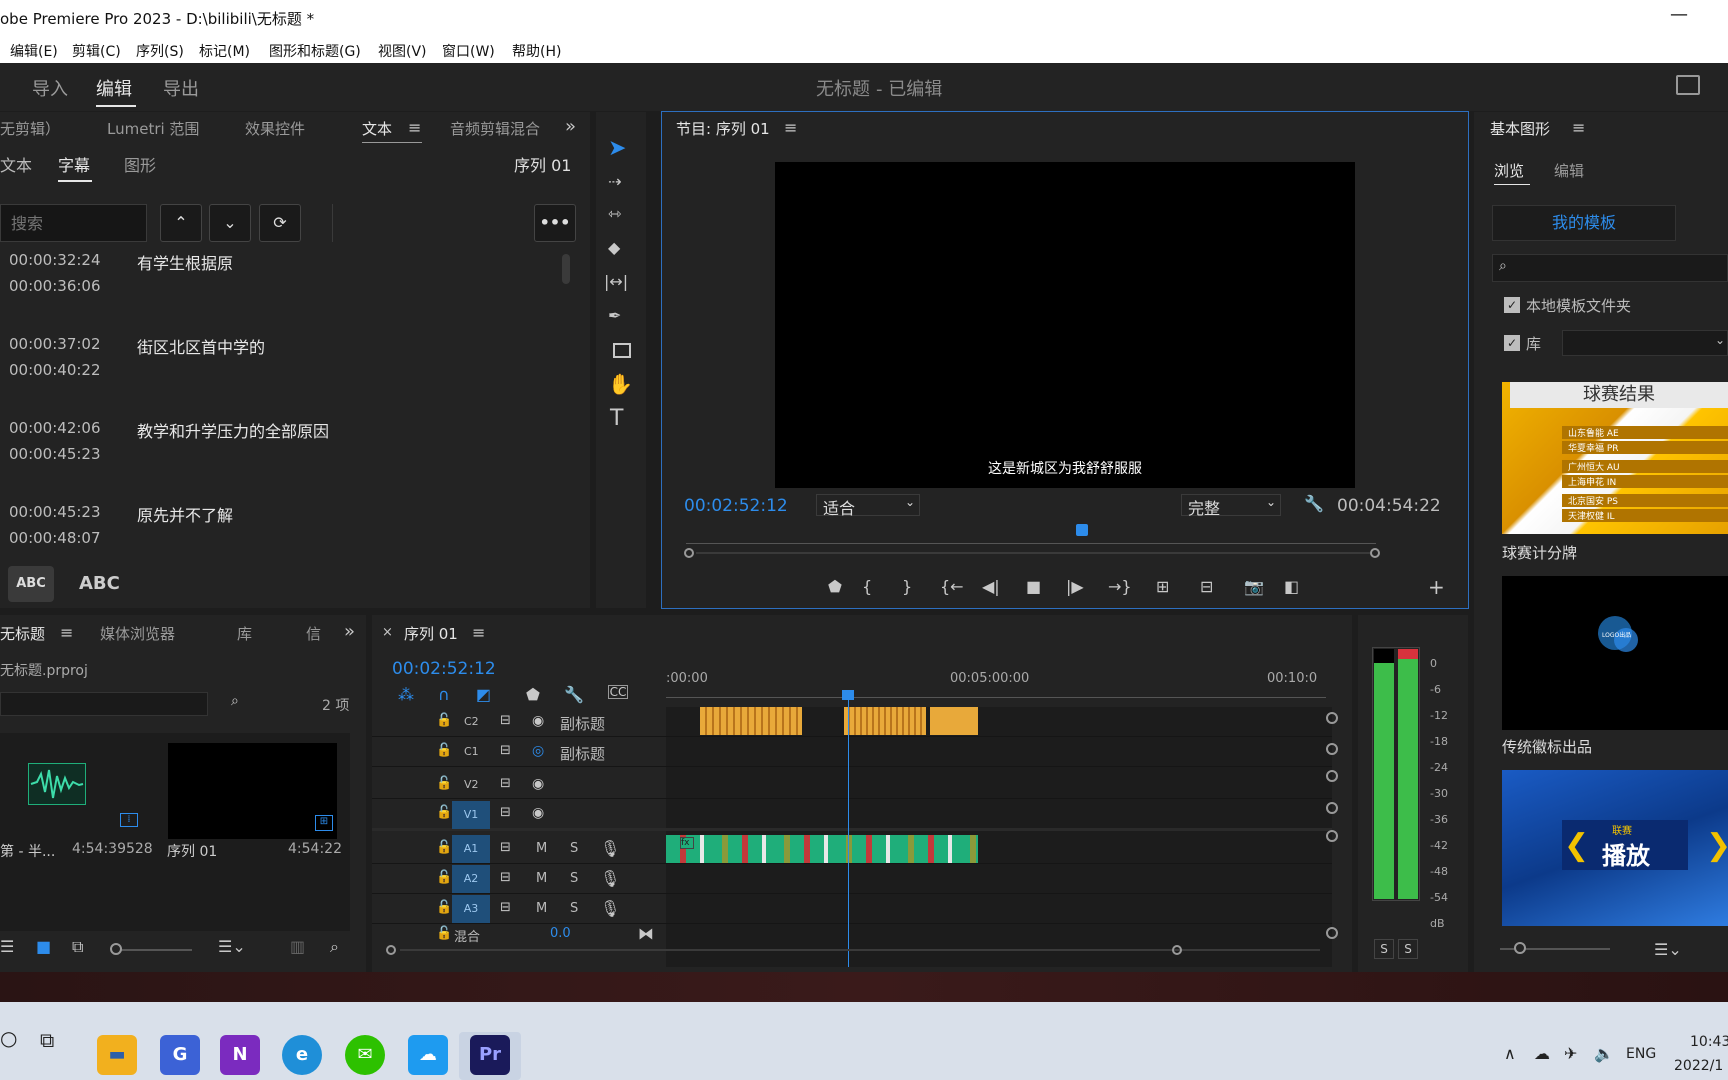  What do you see at coordinates (1570, 1053) in the screenshot?
I see `network-icon: ✈` at bounding box center [1570, 1053].